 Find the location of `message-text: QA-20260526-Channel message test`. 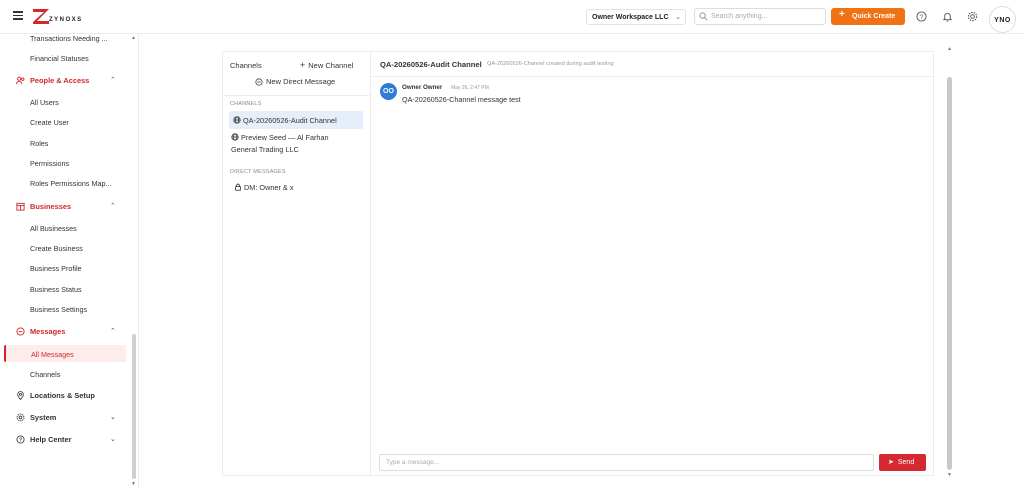

message-text: QA-20260526-Channel message test is located at coordinates (461, 99).